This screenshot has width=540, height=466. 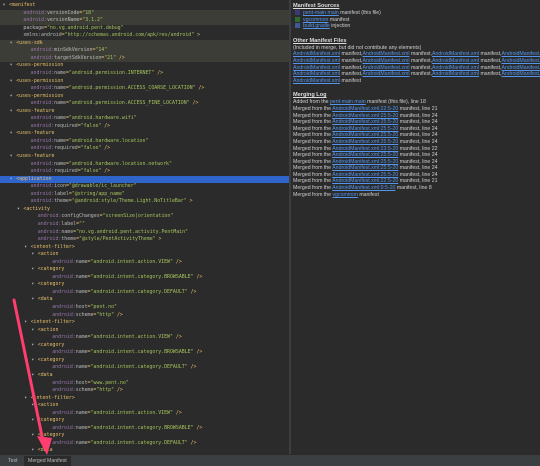 What do you see at coordinates (316, 26) in the screenshot?
I see `manifest-source-link: build.gradle` at bounding box center [316, 26].